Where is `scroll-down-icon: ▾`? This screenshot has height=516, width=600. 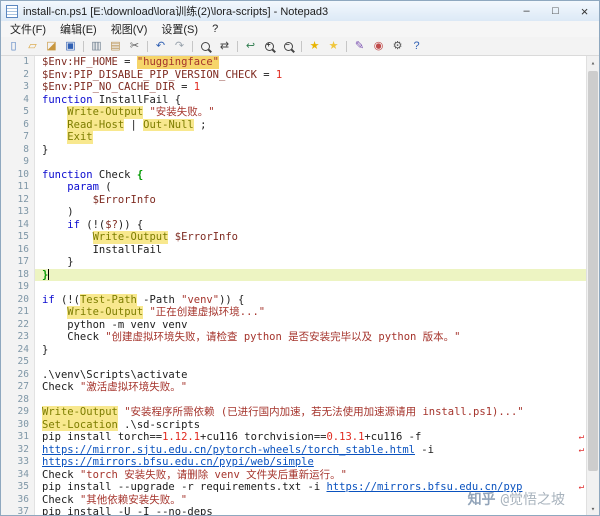 scroll-down-icon: ▾ is located at coordinates (593, 508).